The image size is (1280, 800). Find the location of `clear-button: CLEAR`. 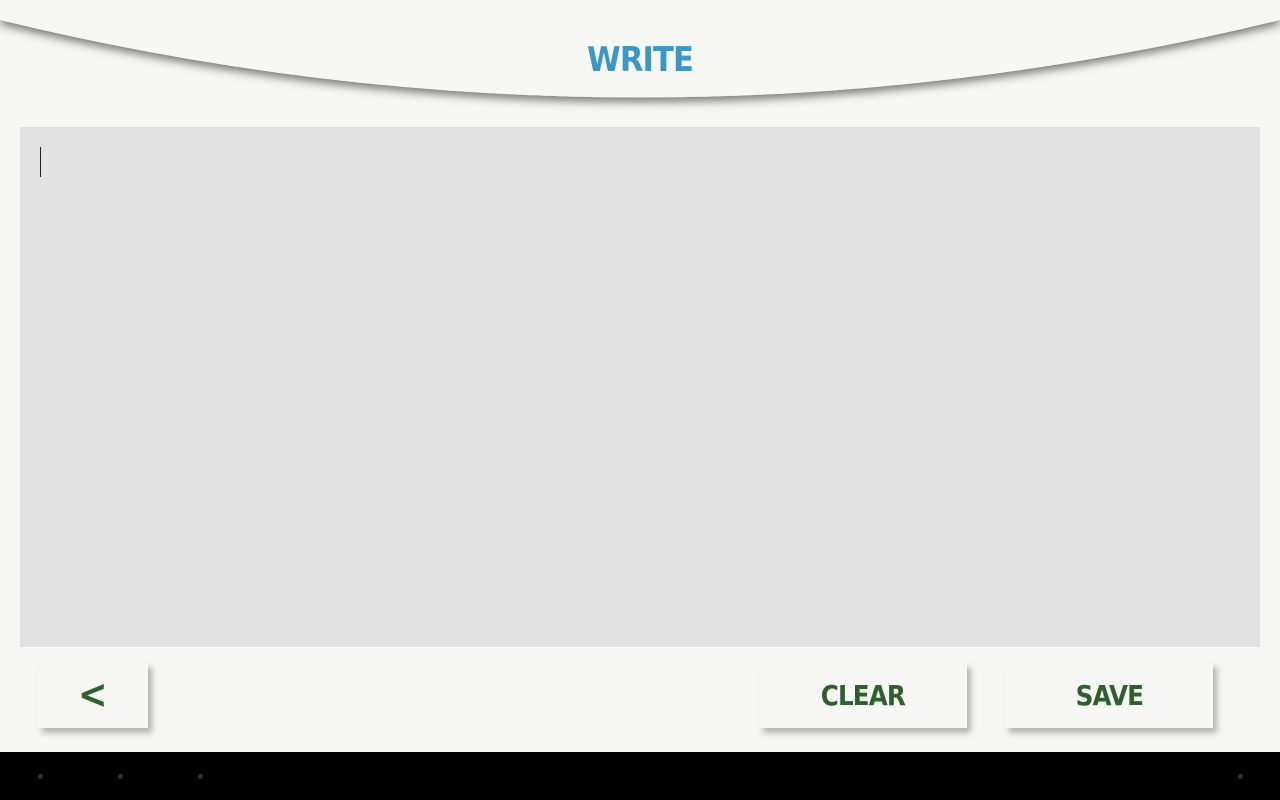

clear-button: CLEAR is located at coordinates (863, 695).